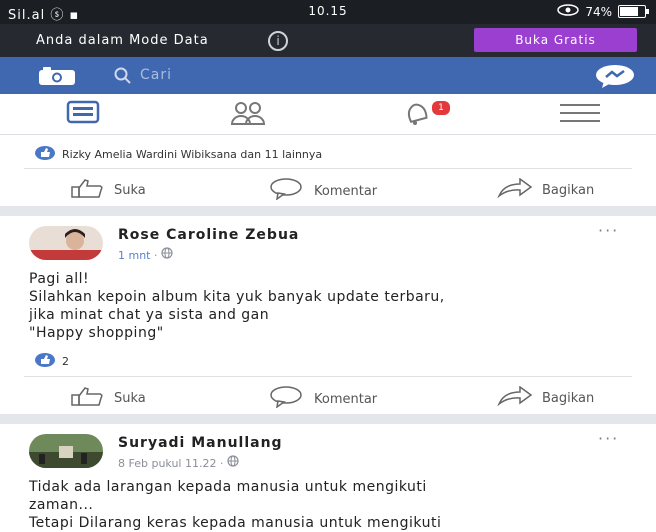 The image size is (656, 532). I want to click on post-time: 1 mnt, so click(134, 255).